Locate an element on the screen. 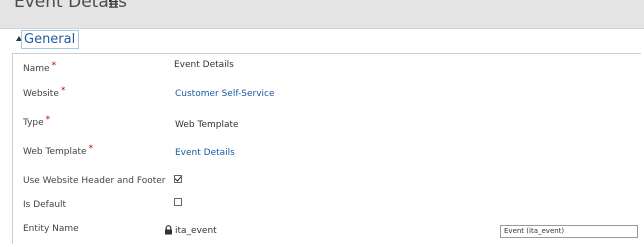 This screenshot has height=247, width=644. web-template-link: Event Details is located at coordinates (205, 153).